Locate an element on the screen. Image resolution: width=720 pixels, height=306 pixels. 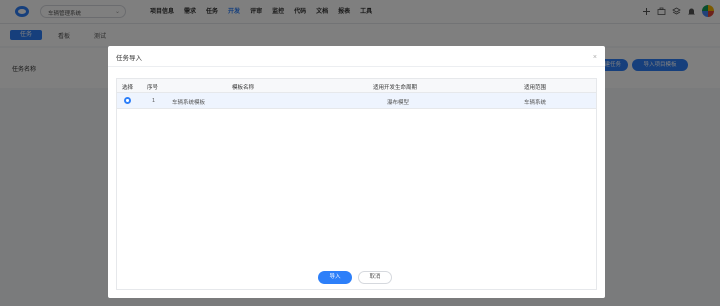
header-index: 序号 is located at coordinates (153, 88).